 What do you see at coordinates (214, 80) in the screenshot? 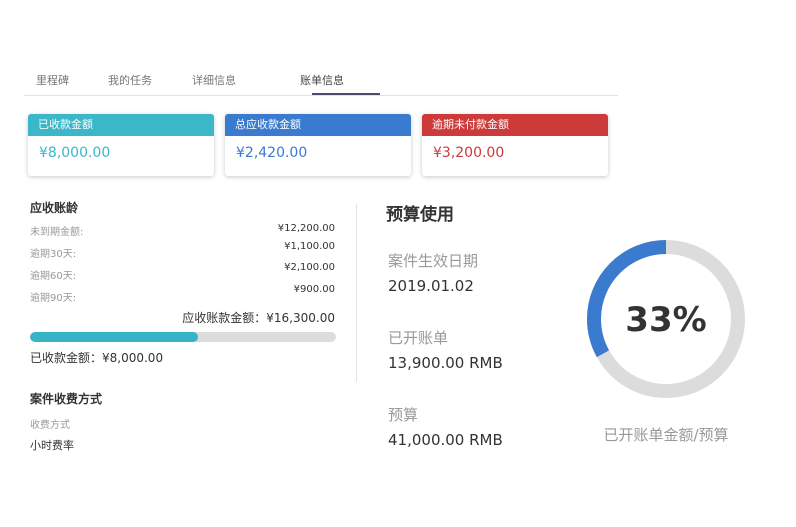
I see `tab-details: 详细信息` at bounding box center [214, 80].